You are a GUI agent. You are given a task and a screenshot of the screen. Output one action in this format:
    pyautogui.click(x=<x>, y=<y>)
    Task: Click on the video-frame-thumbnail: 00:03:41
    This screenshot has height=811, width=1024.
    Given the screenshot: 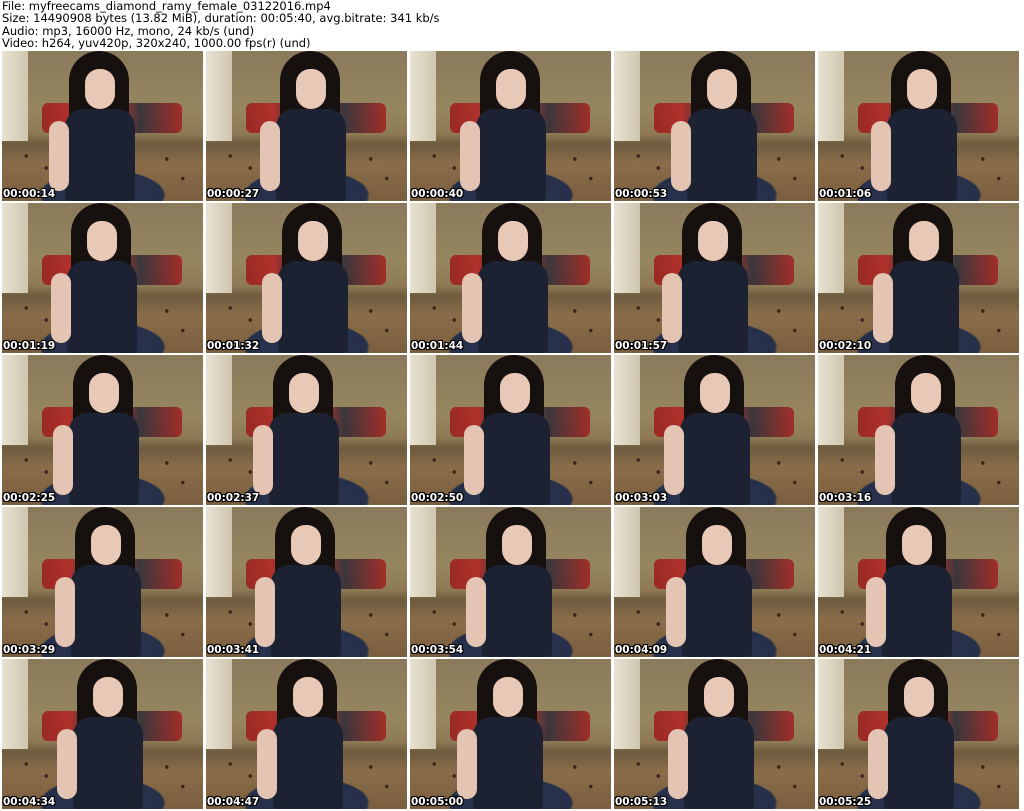 What is the action you would take?
    pyautogui.click(x=306, y=582)
    